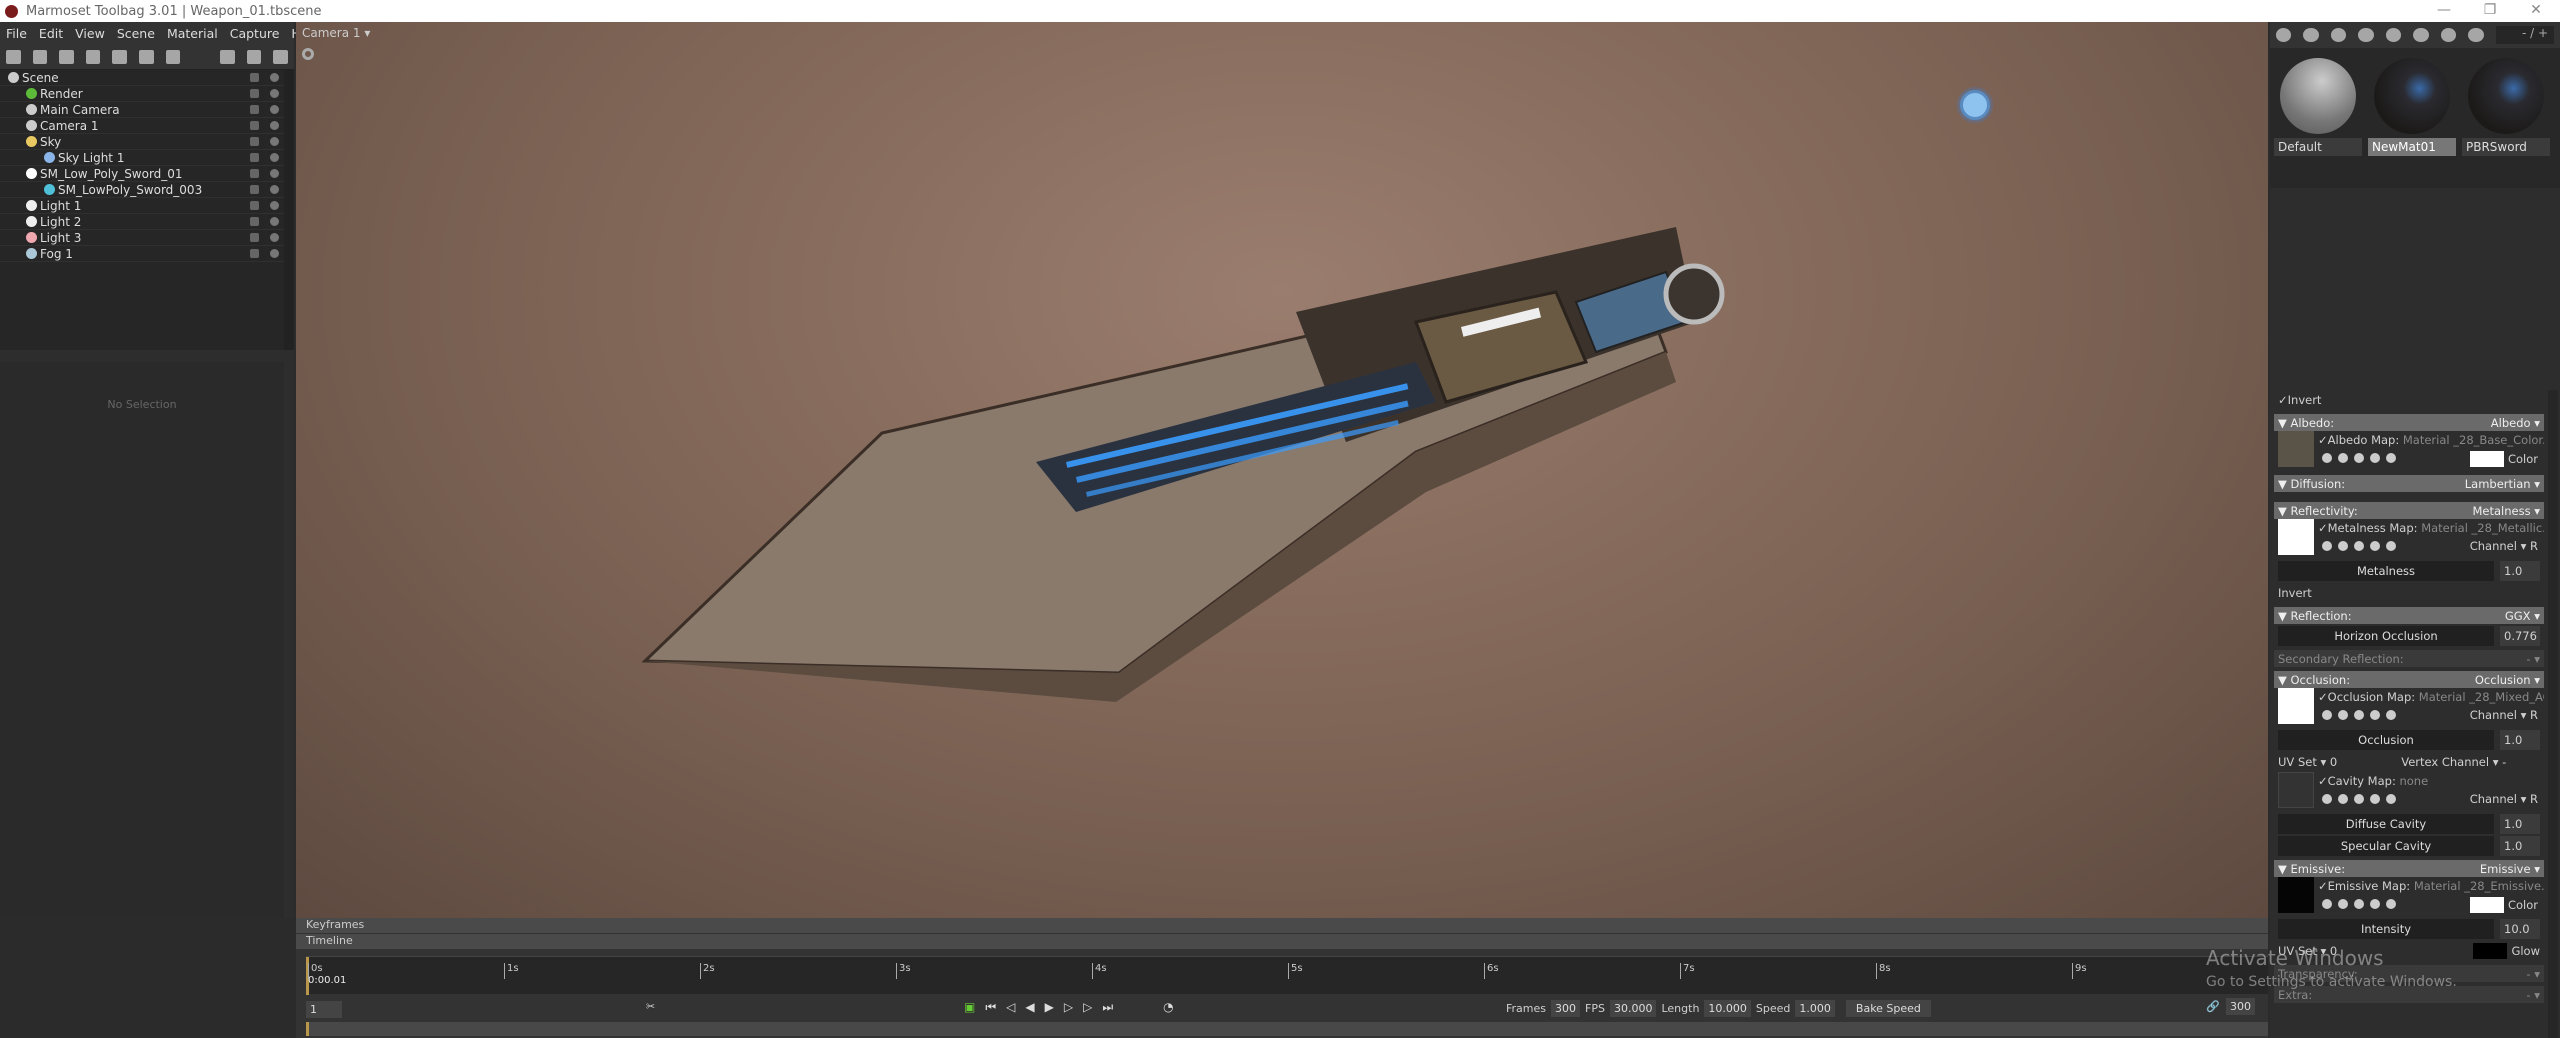 The height and width of the screenshot is (1038, 2560). What do you see at coordinates (2284, 35) in the screenshot?
I see `new-material-icon` at bounding box center [2284, 35].